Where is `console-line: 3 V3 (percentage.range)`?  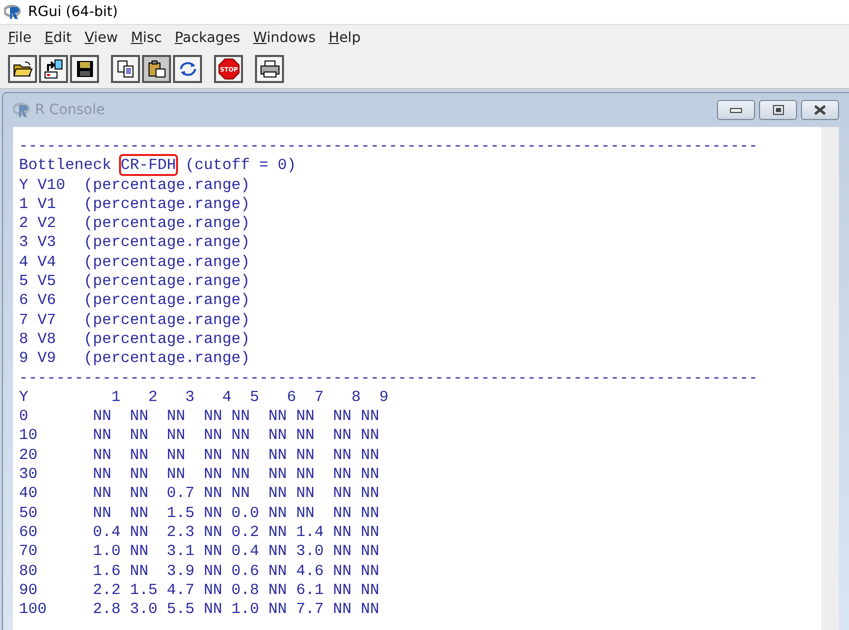 console-line: 3 V3 (percentage.range) is located at coordinates (135, 243).